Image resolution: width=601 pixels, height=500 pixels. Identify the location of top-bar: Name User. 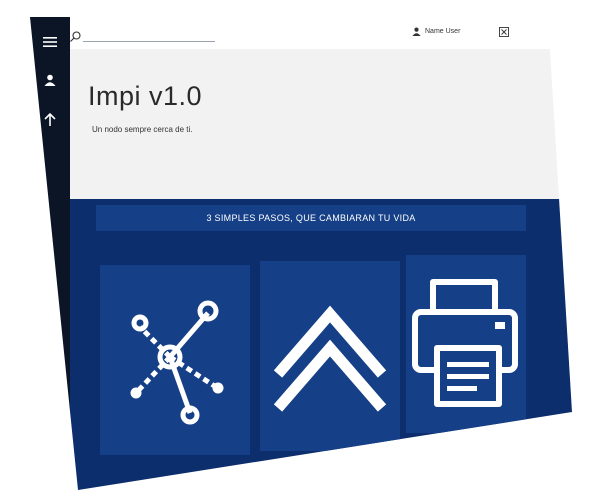
(321, 33).